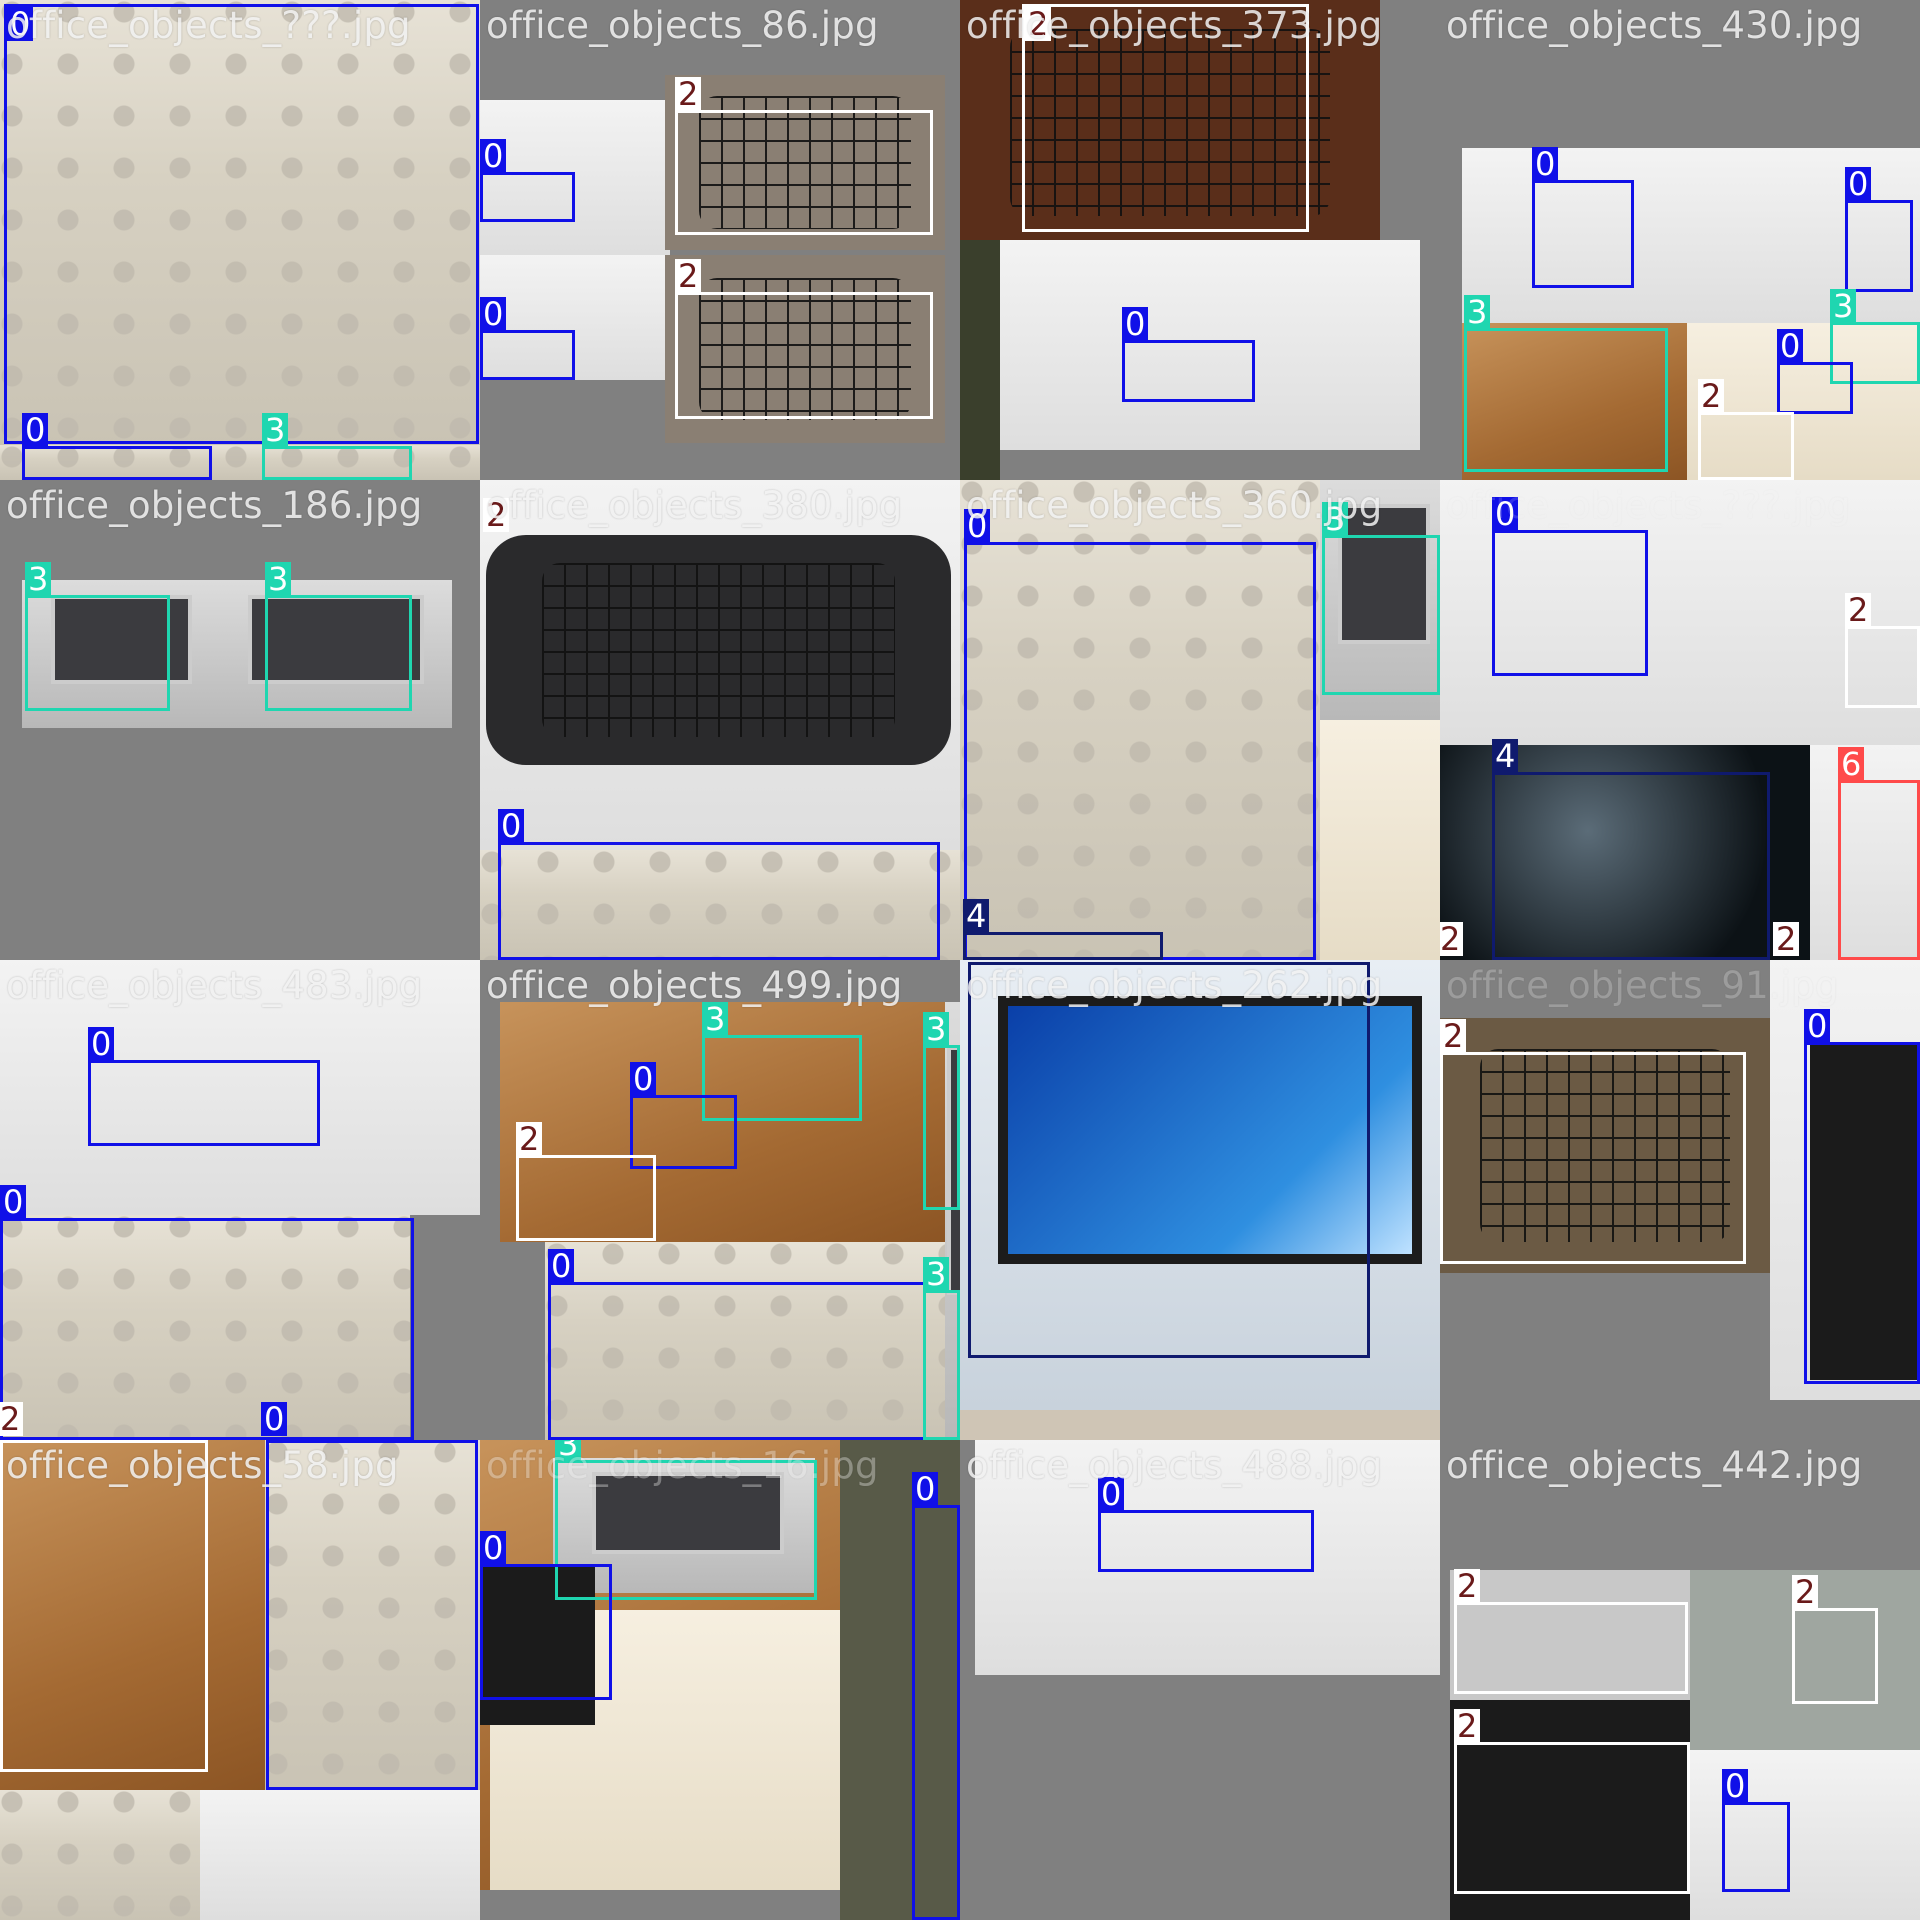 The width and height of the screenshot is (1920, 1920). What do you see at coordinates (1654, 1465) in the screenshot?
I see `tile-filename: office_objects_442.jpg` at bounding box center [1654, 1465].